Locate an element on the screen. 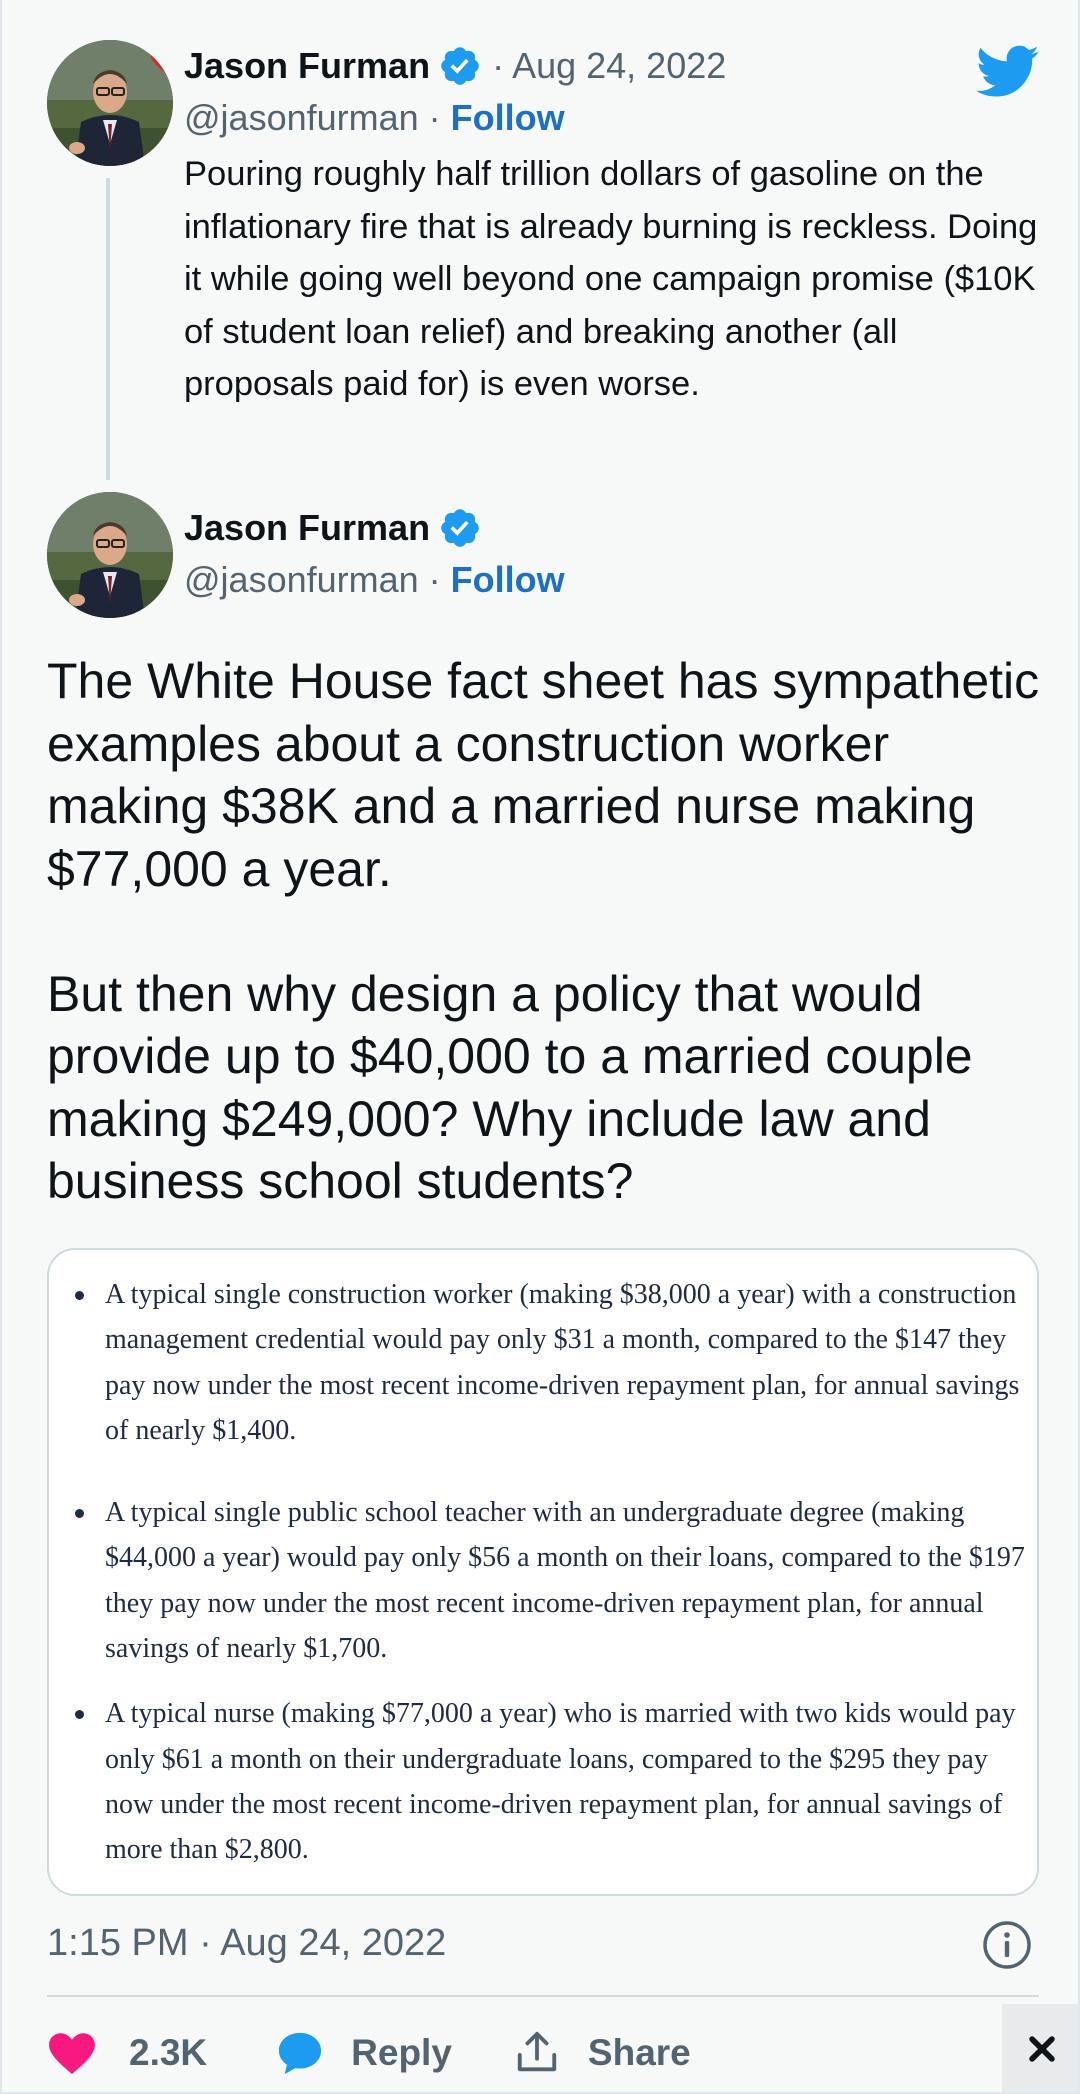  tweet-date: · Aug 24, 2022 is located at coordinates (609, 66).